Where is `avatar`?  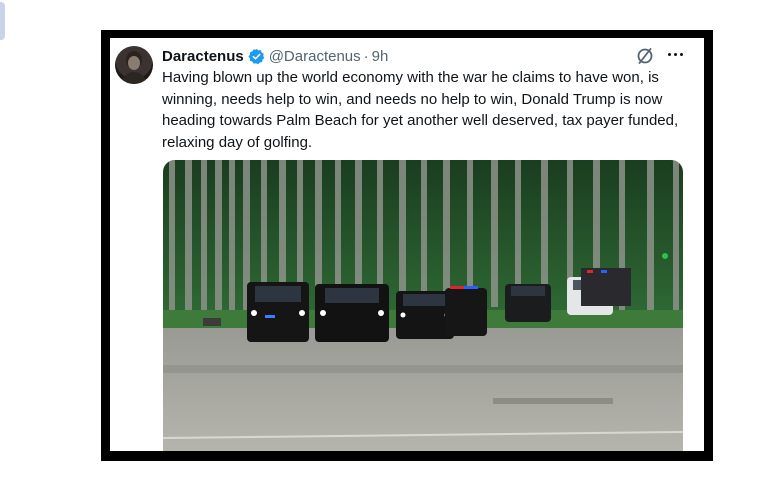 avatar is located at coordinates (134, 65).